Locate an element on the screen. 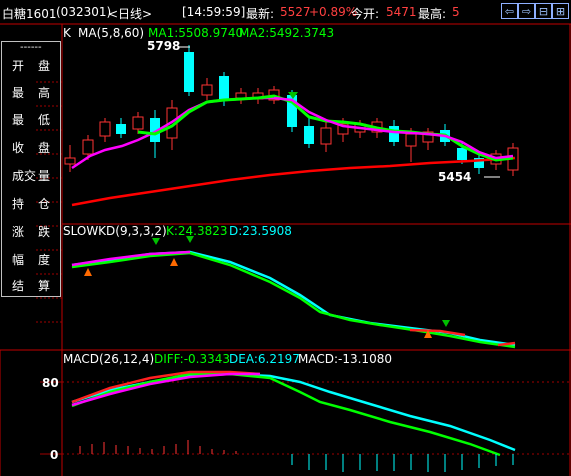 The image size is (571, 476). info-row-label: 收 is located at coordinates (18, 148).